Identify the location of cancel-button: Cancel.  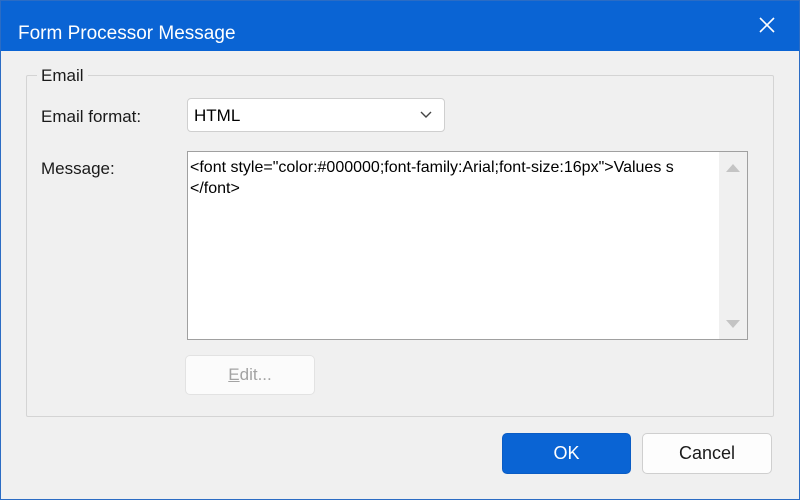
(707, 453).